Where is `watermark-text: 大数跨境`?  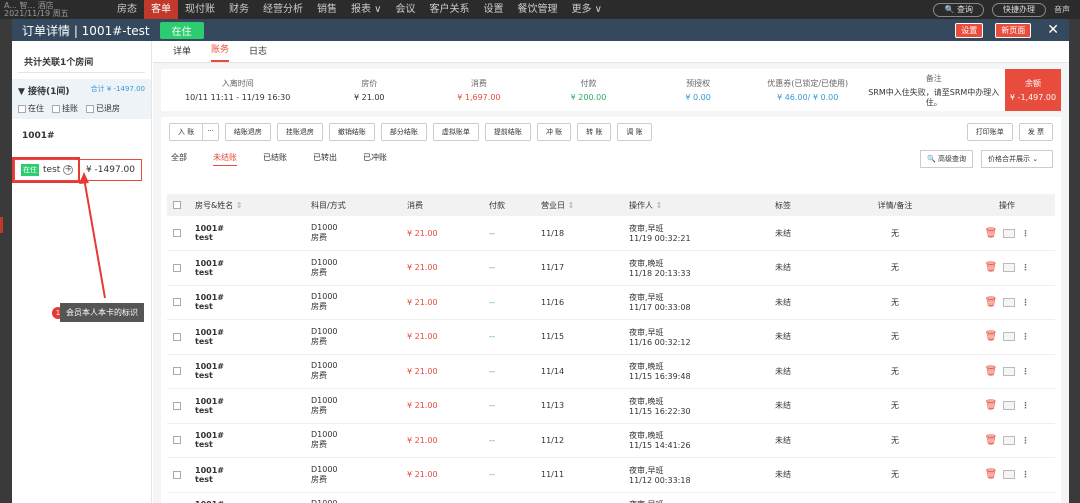 watermark-text: 大数跨境 is located at coordinates (65, 481).